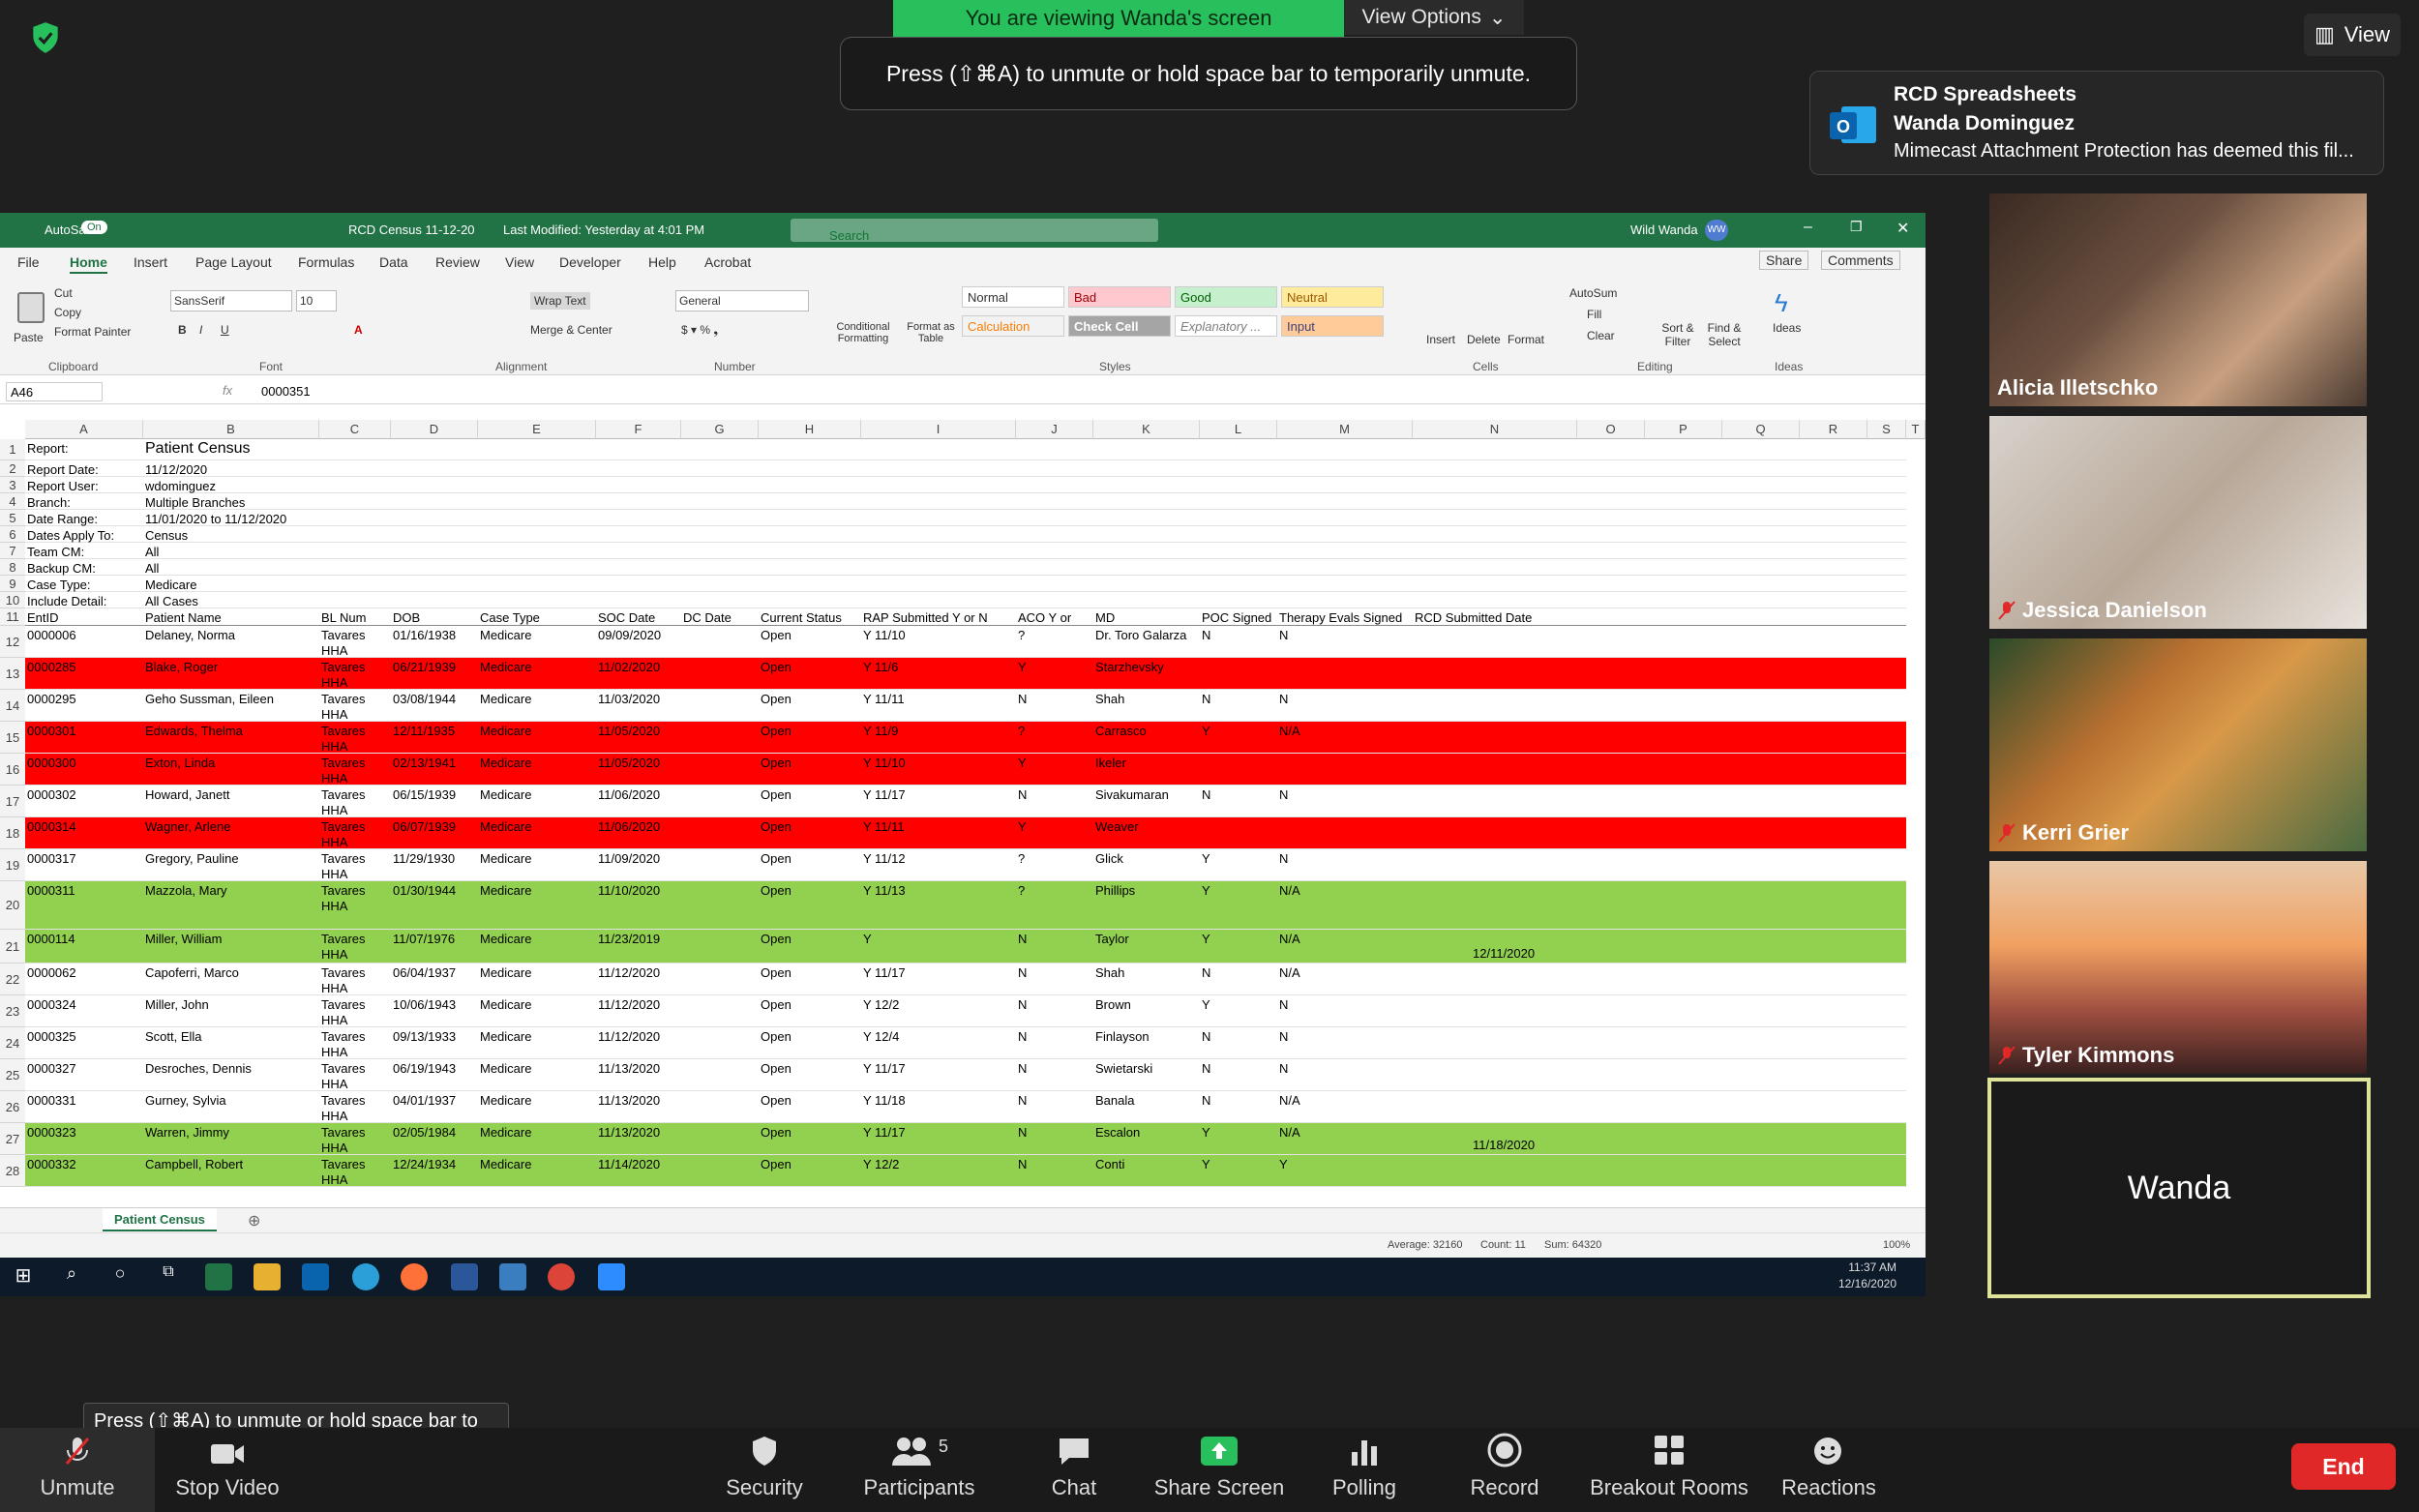 This screenshot has width=2419, height=1512. Describe the element at coordinates (1054, 732) in the screenshot. I see `cell: ?` at that location.